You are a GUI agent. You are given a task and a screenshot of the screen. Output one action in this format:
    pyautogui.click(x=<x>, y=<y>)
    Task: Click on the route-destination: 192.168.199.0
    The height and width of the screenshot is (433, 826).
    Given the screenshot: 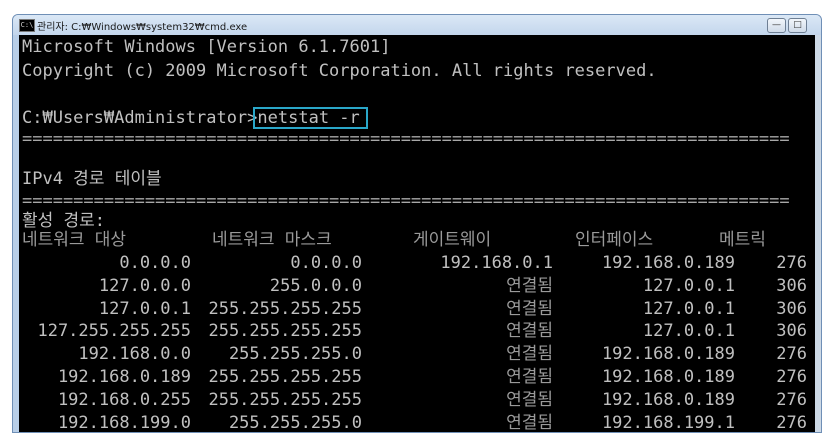 What is the action you would take?
    pyautogui.click(x=124, y=422)
    